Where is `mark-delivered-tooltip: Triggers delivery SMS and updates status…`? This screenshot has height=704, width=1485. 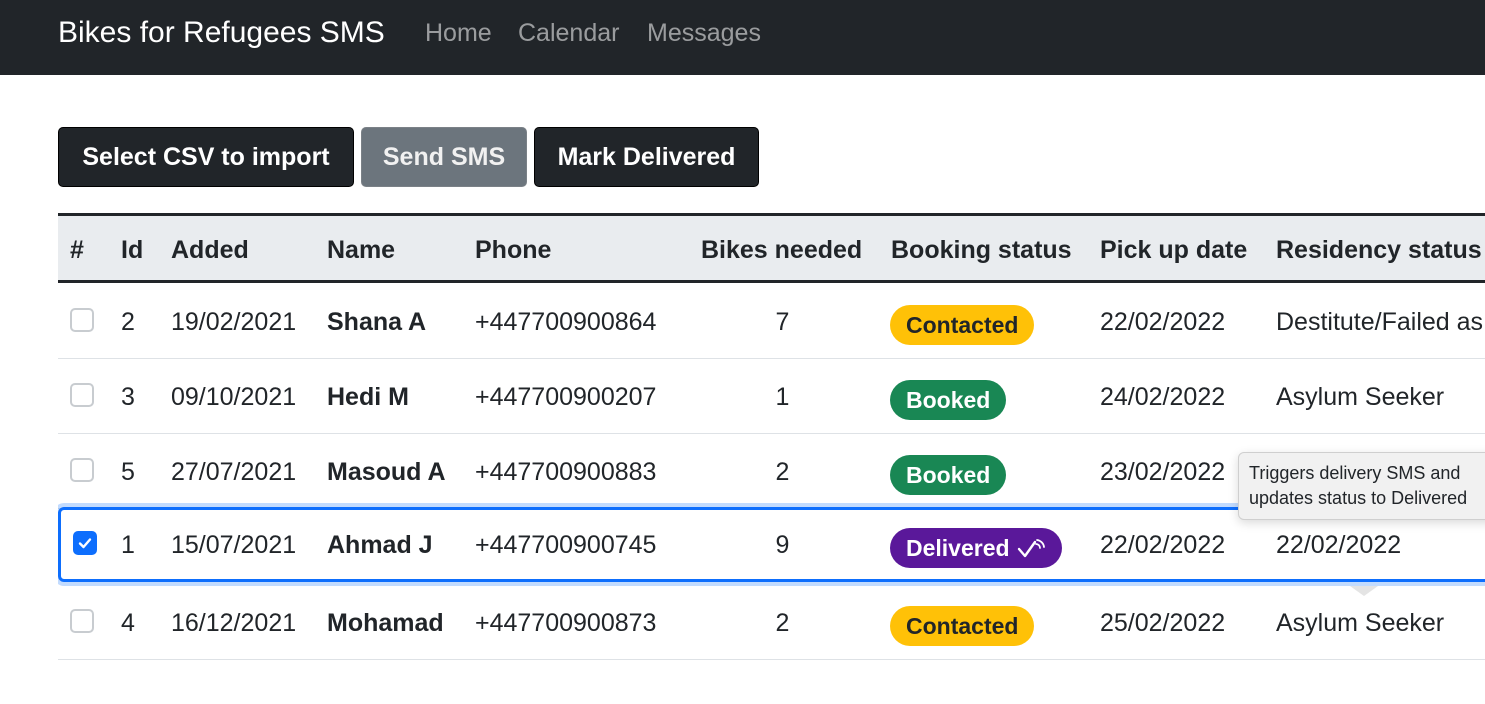 mark-delivered-tooltip: Triggers delivery SMS and updates status… is located at coordinates (1361, 486).